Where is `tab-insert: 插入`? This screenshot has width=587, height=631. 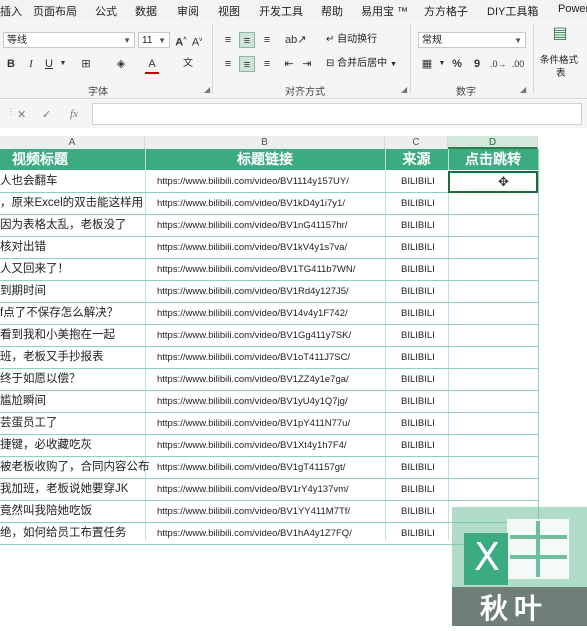
tab-insert: 插入 is located at coordinates (11, 11).